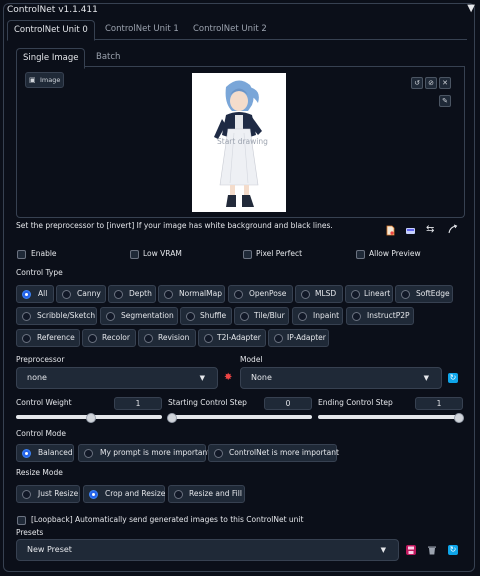 Image resolution: width=480 pixels, height=576 pixels. Describe the element at coordinates (49, 549) in the screenshot. I see `presets-value: New Preset` at that location.